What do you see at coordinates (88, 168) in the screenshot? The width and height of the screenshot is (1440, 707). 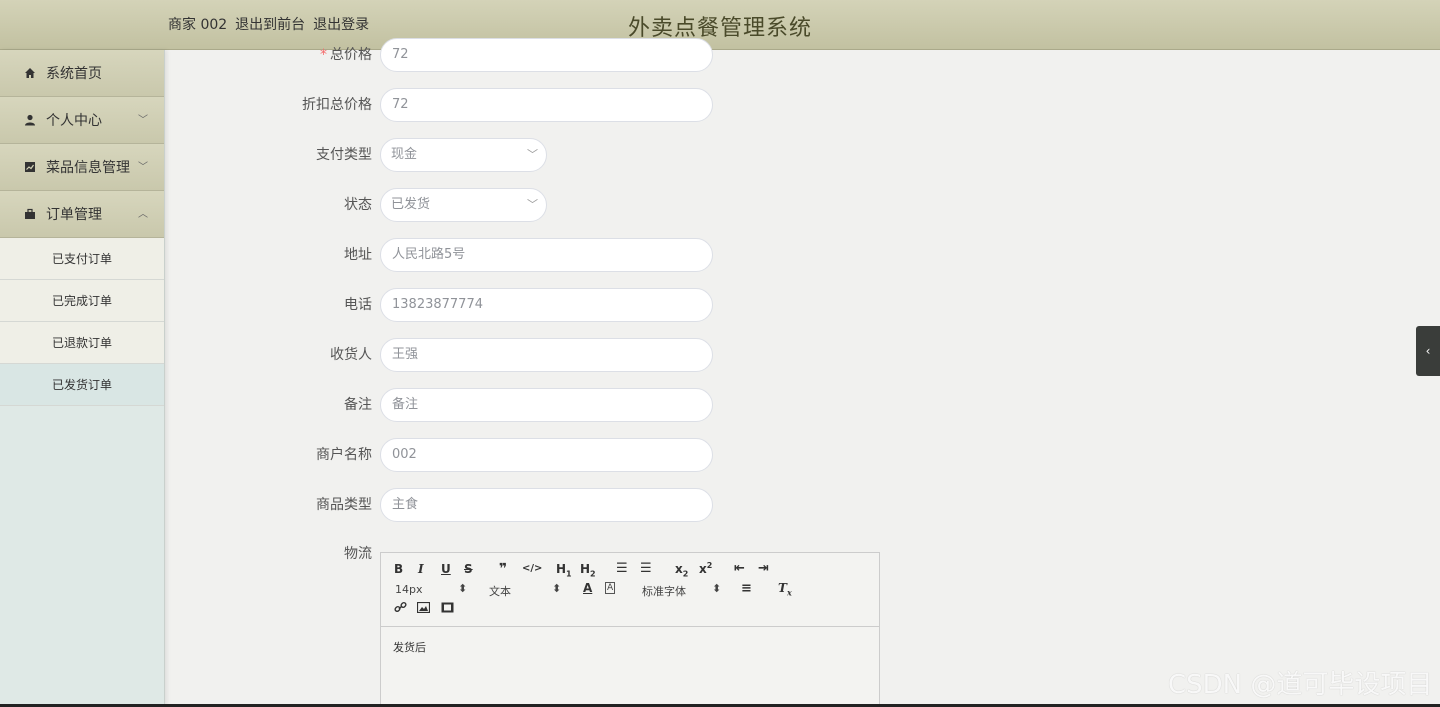 I see `sidebar-item-label: 菜品信息管理` at bounding box center [88, 168].